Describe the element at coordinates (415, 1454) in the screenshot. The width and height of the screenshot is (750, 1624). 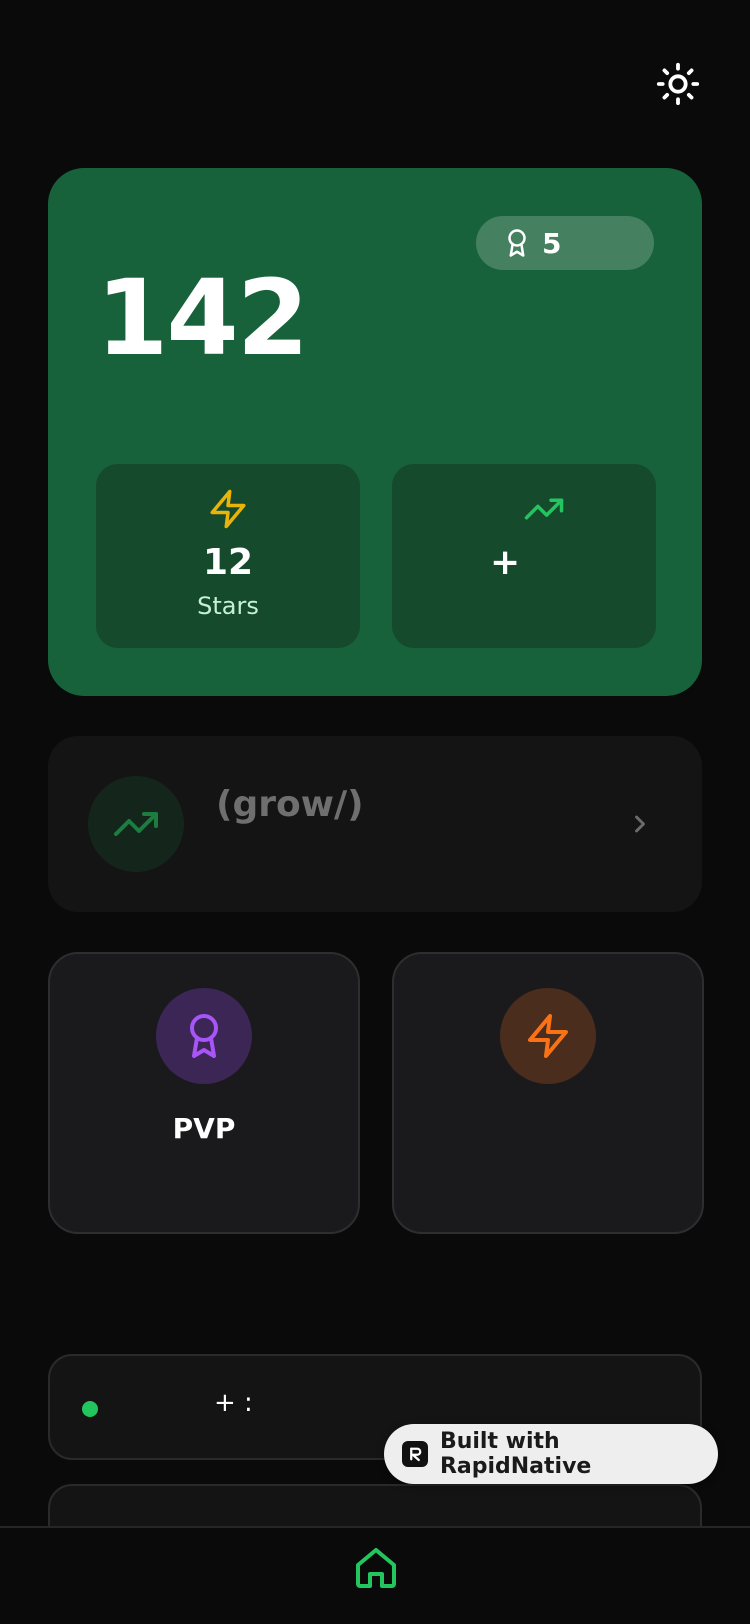
I see `rapidnative-logo-icon` at that location.